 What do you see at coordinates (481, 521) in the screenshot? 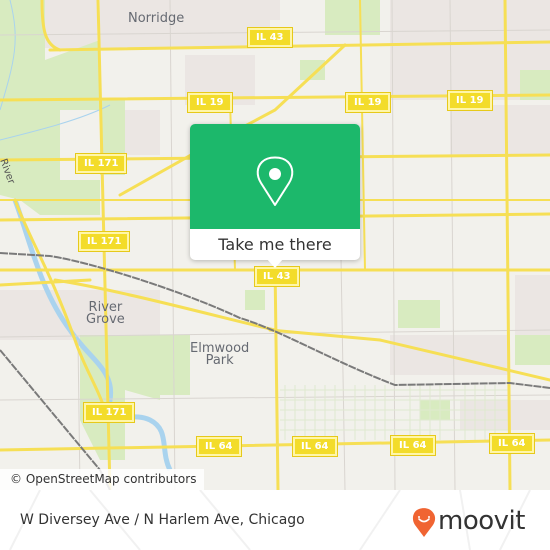
I see `moovit-wordmark: moovit` at bounding box center [481, 521].